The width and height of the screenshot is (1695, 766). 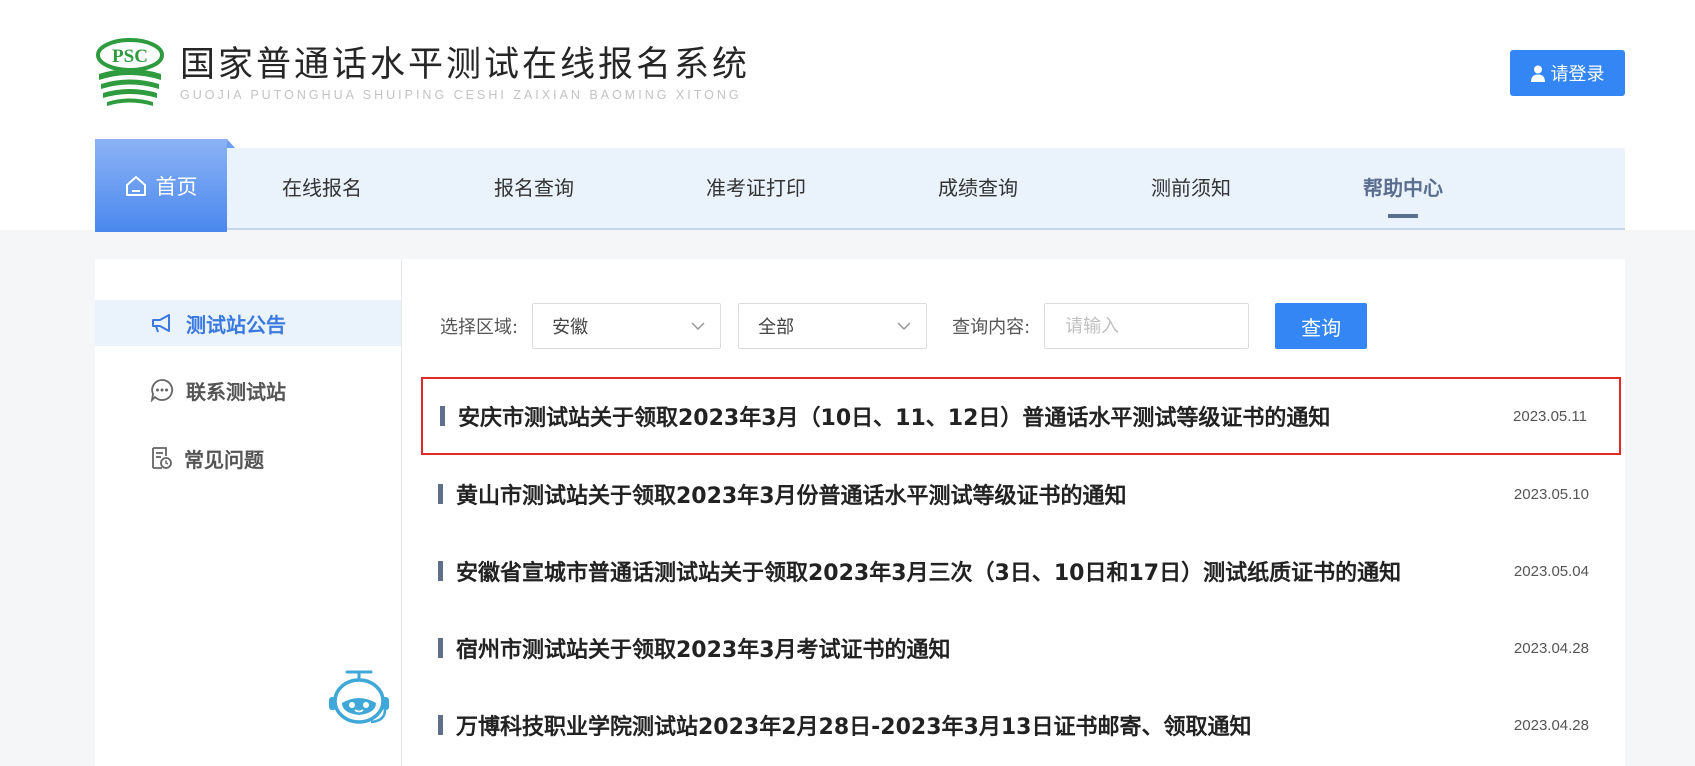 I want to click on sidebar-item-label: 测试站公告, so click(x=236, y=324).